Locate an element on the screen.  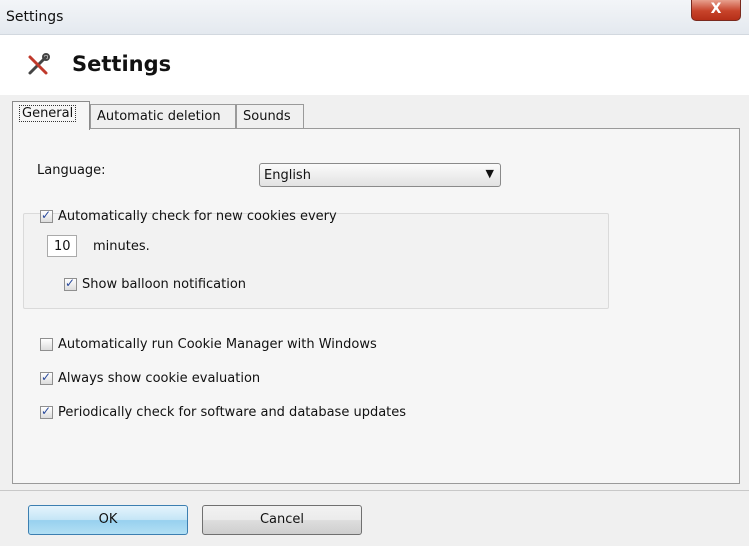
cancel-button: Cancel is located at coordinates (282, 520).